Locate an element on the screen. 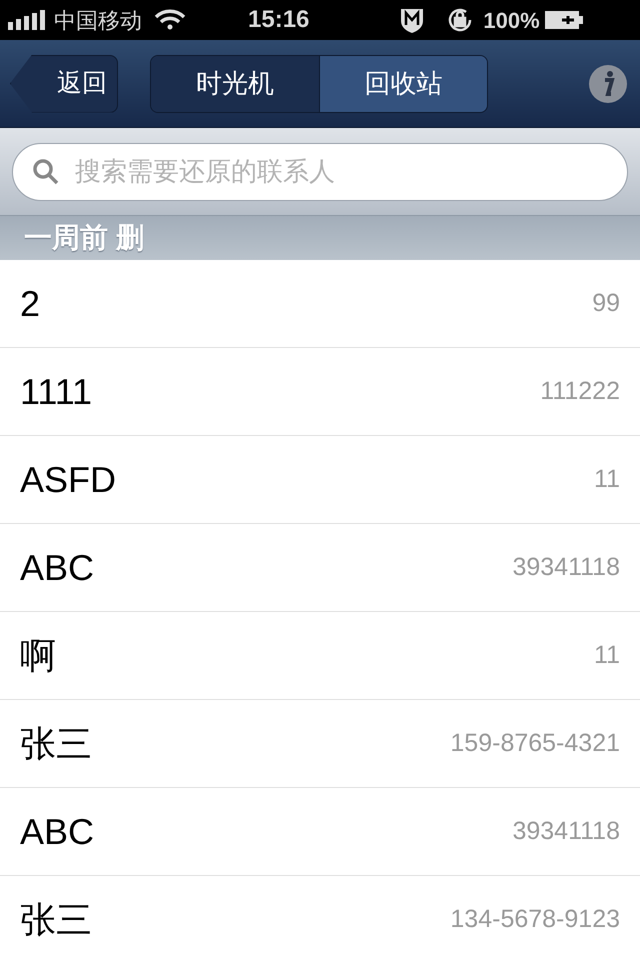  section-header: 一周前 删 is located at coordinates (84, 238).